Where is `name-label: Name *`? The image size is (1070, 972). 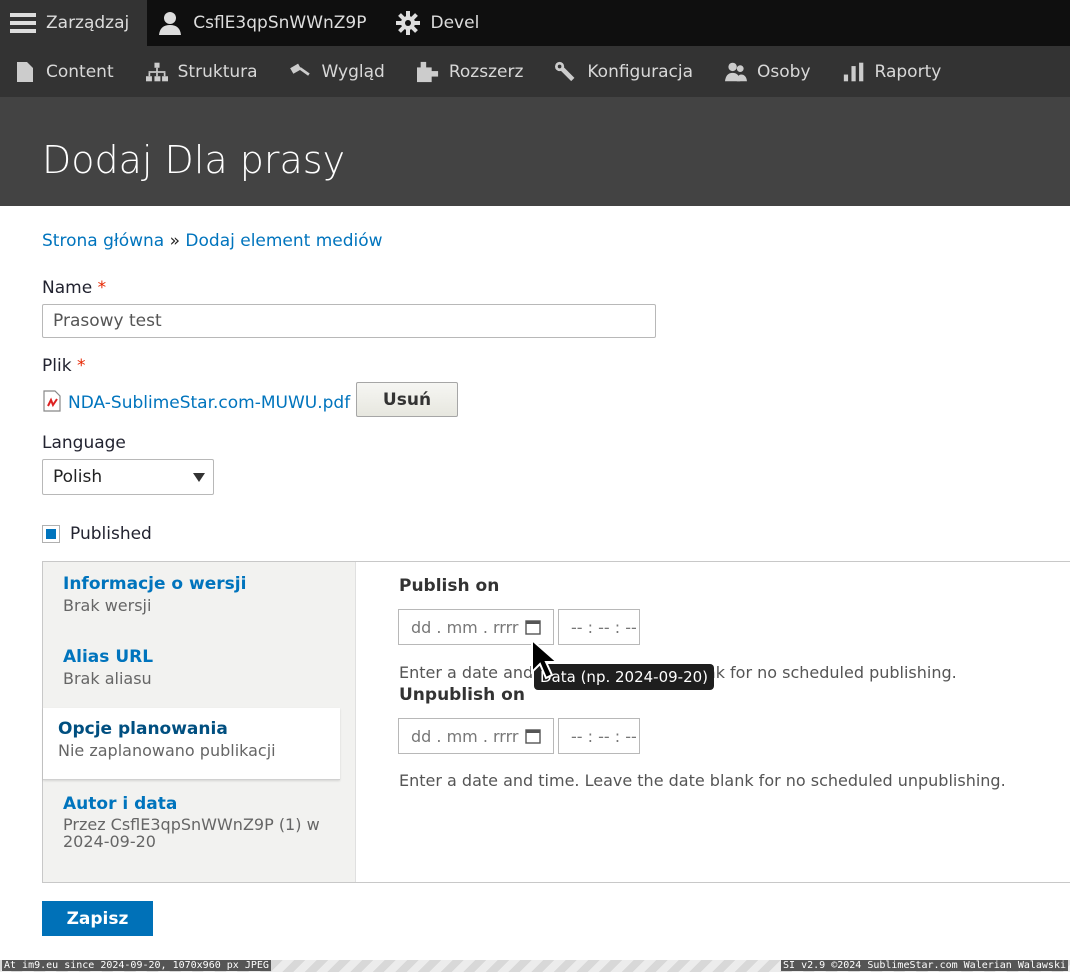
name-label: Name * is located at coordinates (74, 288).